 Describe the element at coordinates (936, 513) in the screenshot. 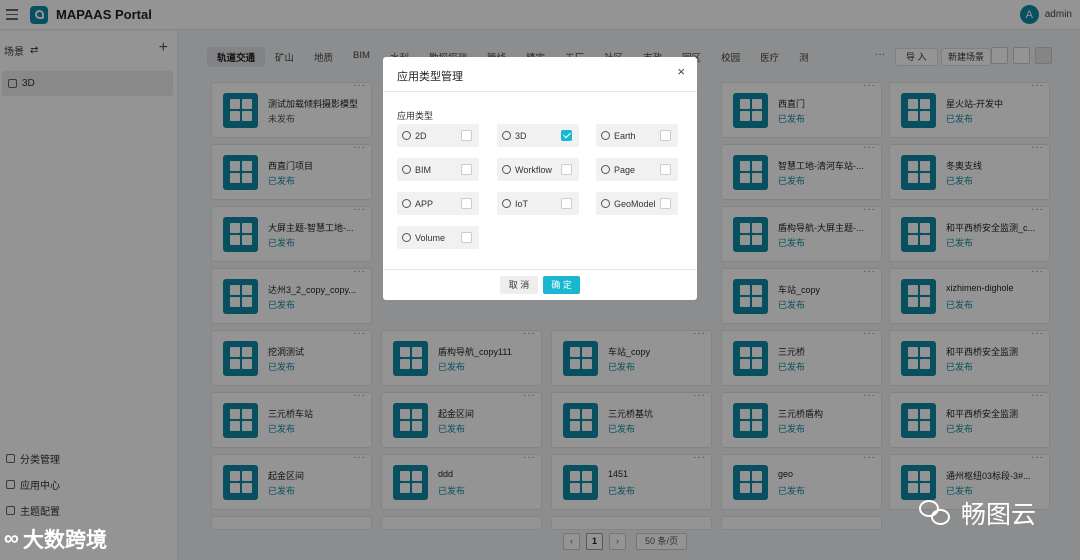

I see `wechat-icon` at that location.